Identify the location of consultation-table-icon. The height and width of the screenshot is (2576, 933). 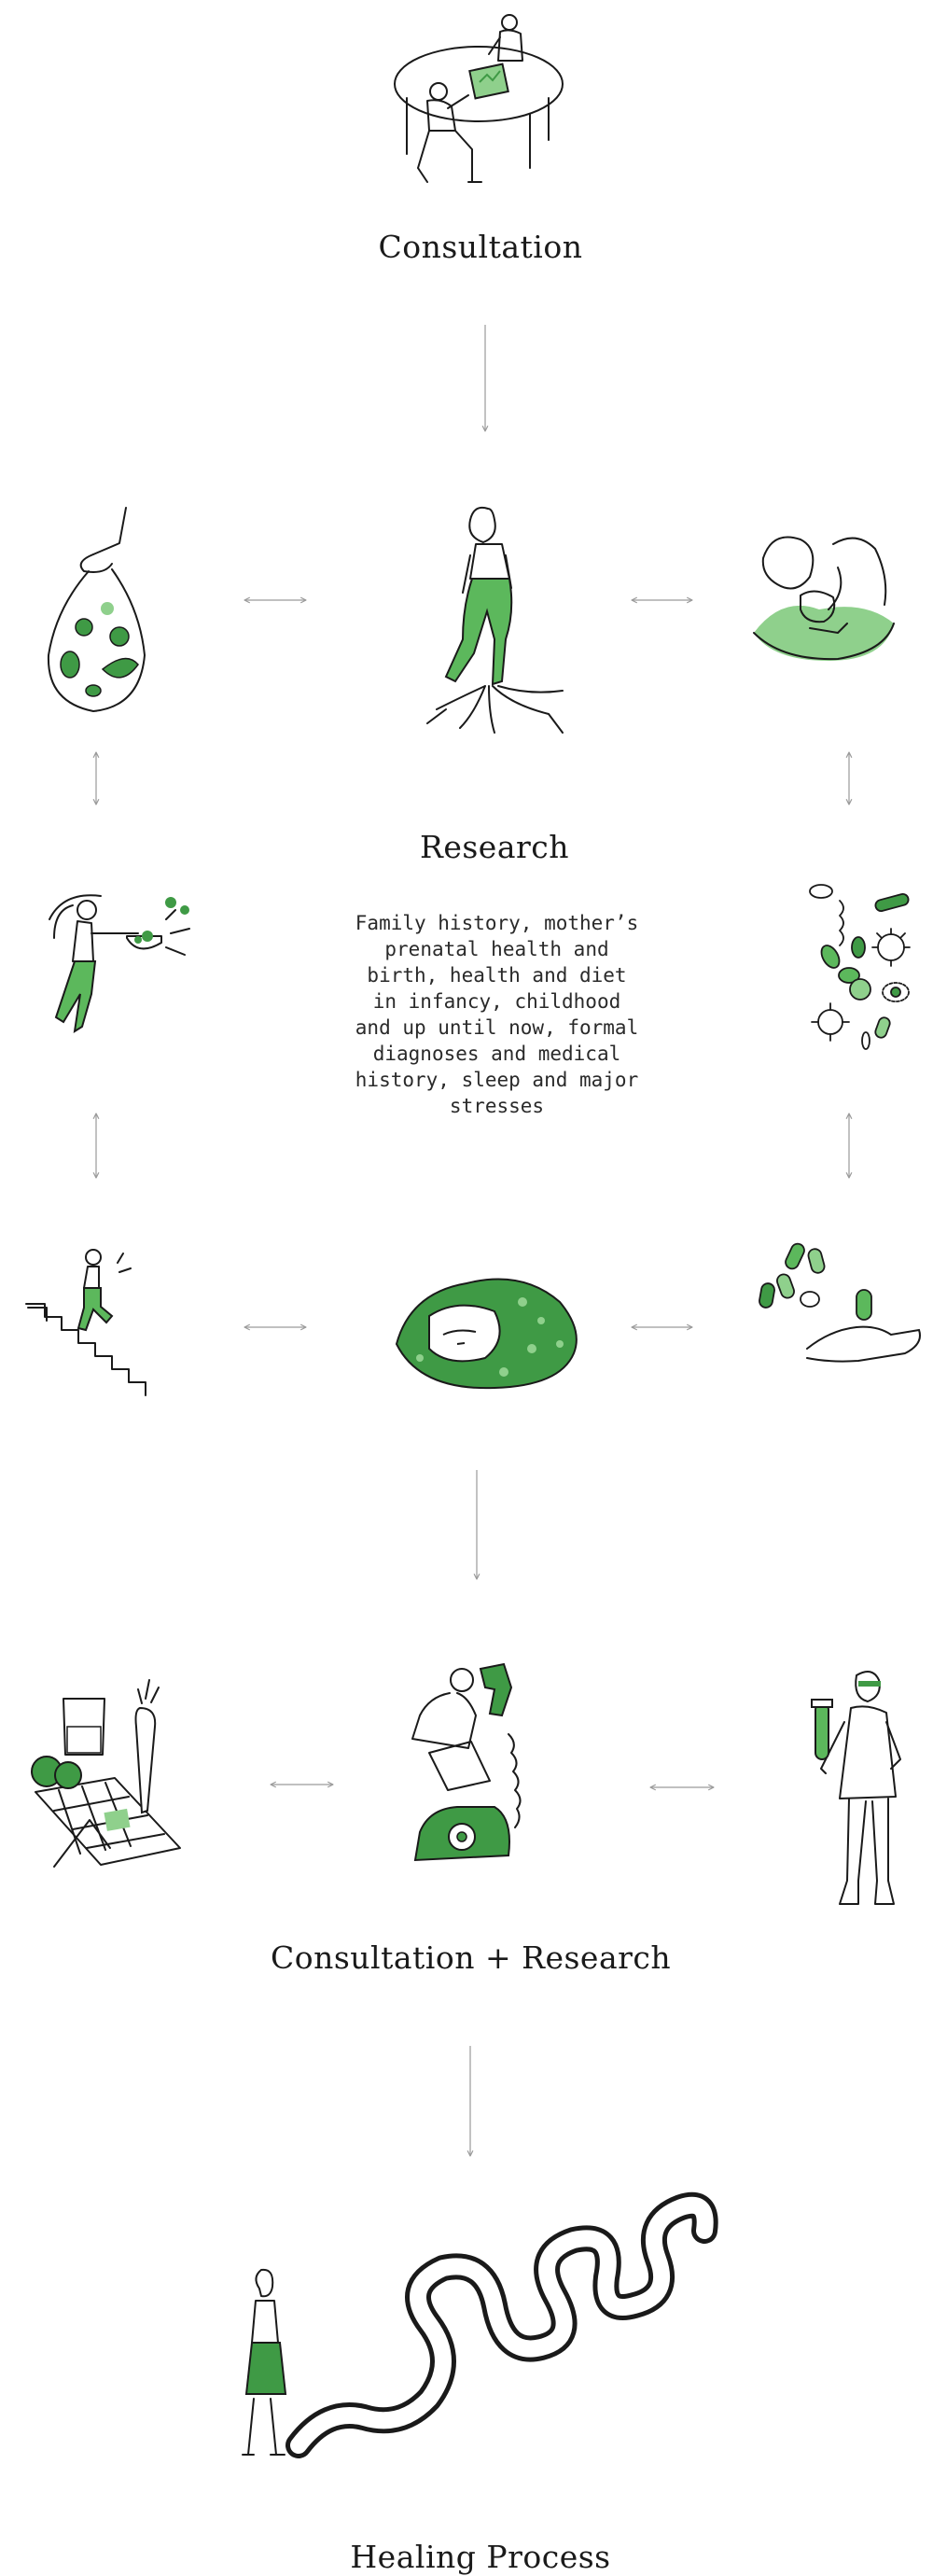
(478, 100).